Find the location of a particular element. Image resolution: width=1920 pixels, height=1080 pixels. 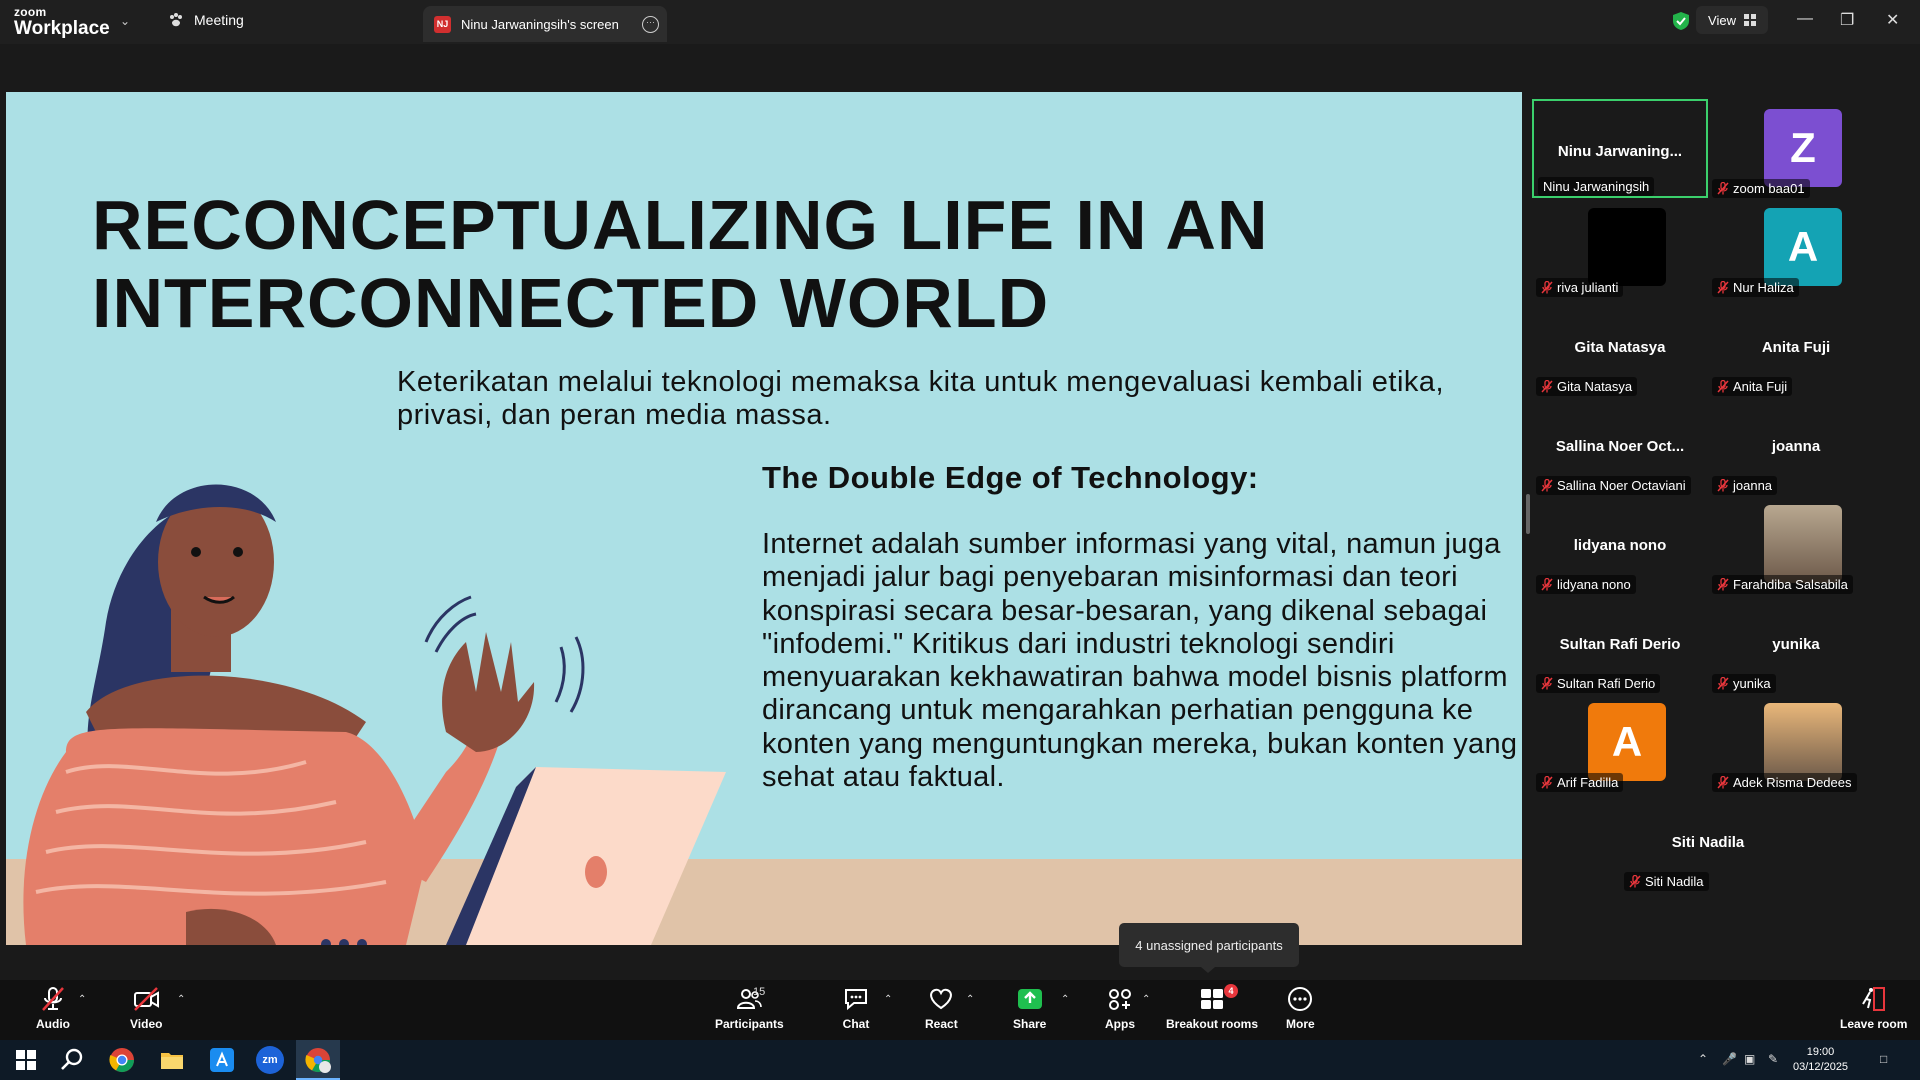

participant-tile: A Nur Haliza is located at coordinates (1796, 247).